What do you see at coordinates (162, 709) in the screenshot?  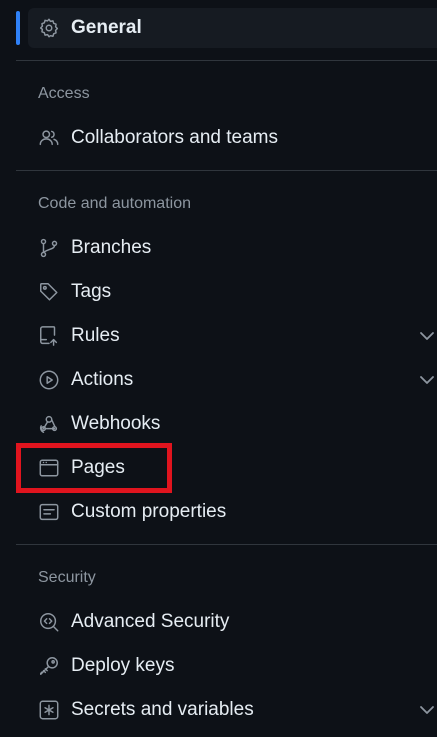 I see `sidebar-item-label: Secrets and variables` at bounding box center [162, 709].